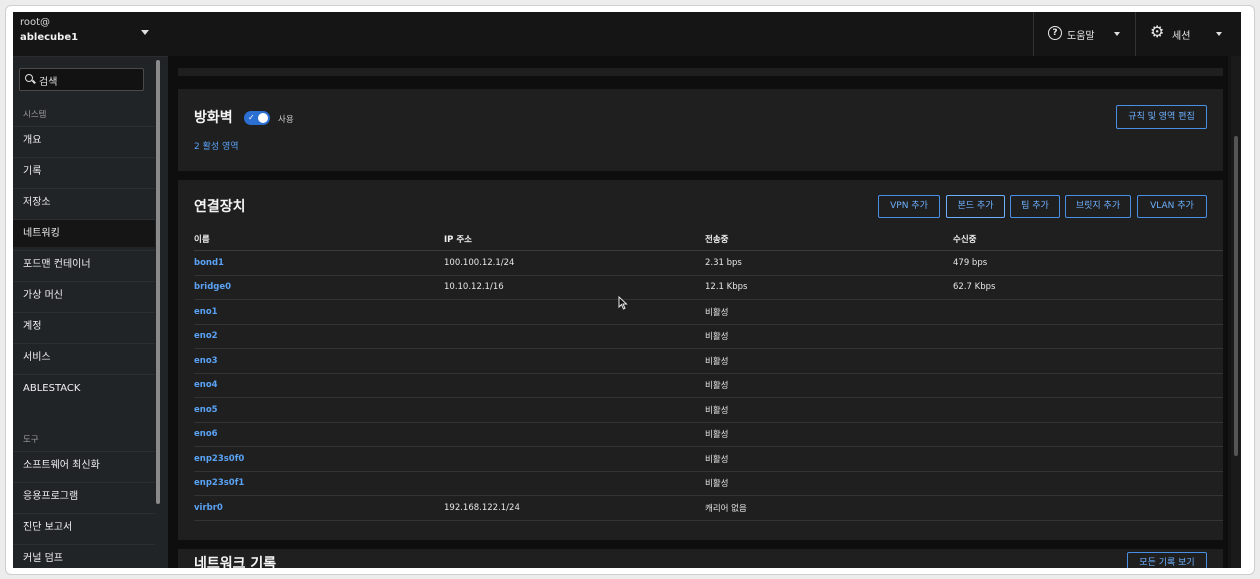 This screenshot has width=1260, height=579. I want to click on firewall-card: 방화벽 ✓ 사용 2 활성 영역 규칙 및 영역 편집, so click(700, 130).